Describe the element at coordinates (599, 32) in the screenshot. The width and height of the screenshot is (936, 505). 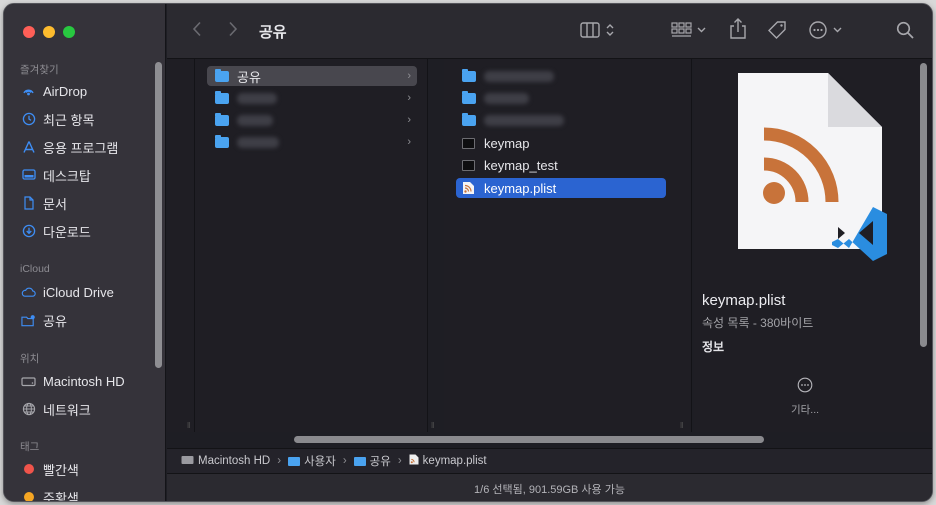
I see `view-mode-button` at that location.